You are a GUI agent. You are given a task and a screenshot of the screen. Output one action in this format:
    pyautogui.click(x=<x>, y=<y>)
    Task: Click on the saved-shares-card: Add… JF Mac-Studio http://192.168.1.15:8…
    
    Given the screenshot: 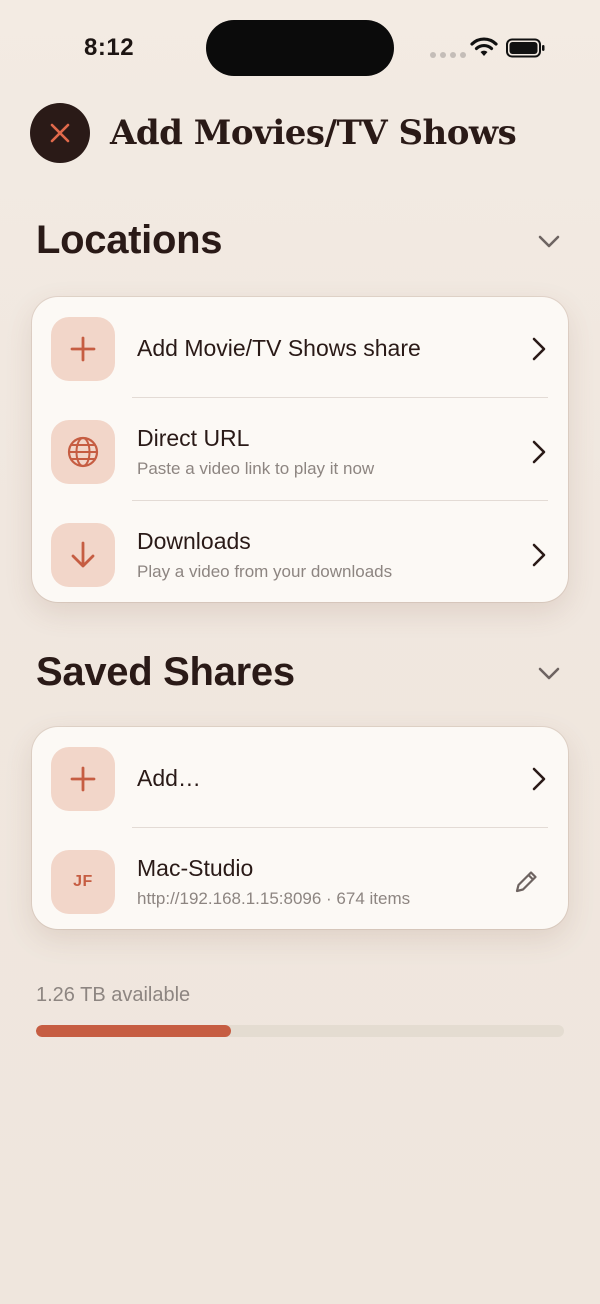 What is the action you would take?
    pyautogui.click(x=300, y=828)
    